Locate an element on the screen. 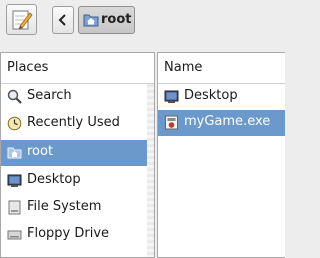  name-column-header: Name is located at coordinates (221, 68).